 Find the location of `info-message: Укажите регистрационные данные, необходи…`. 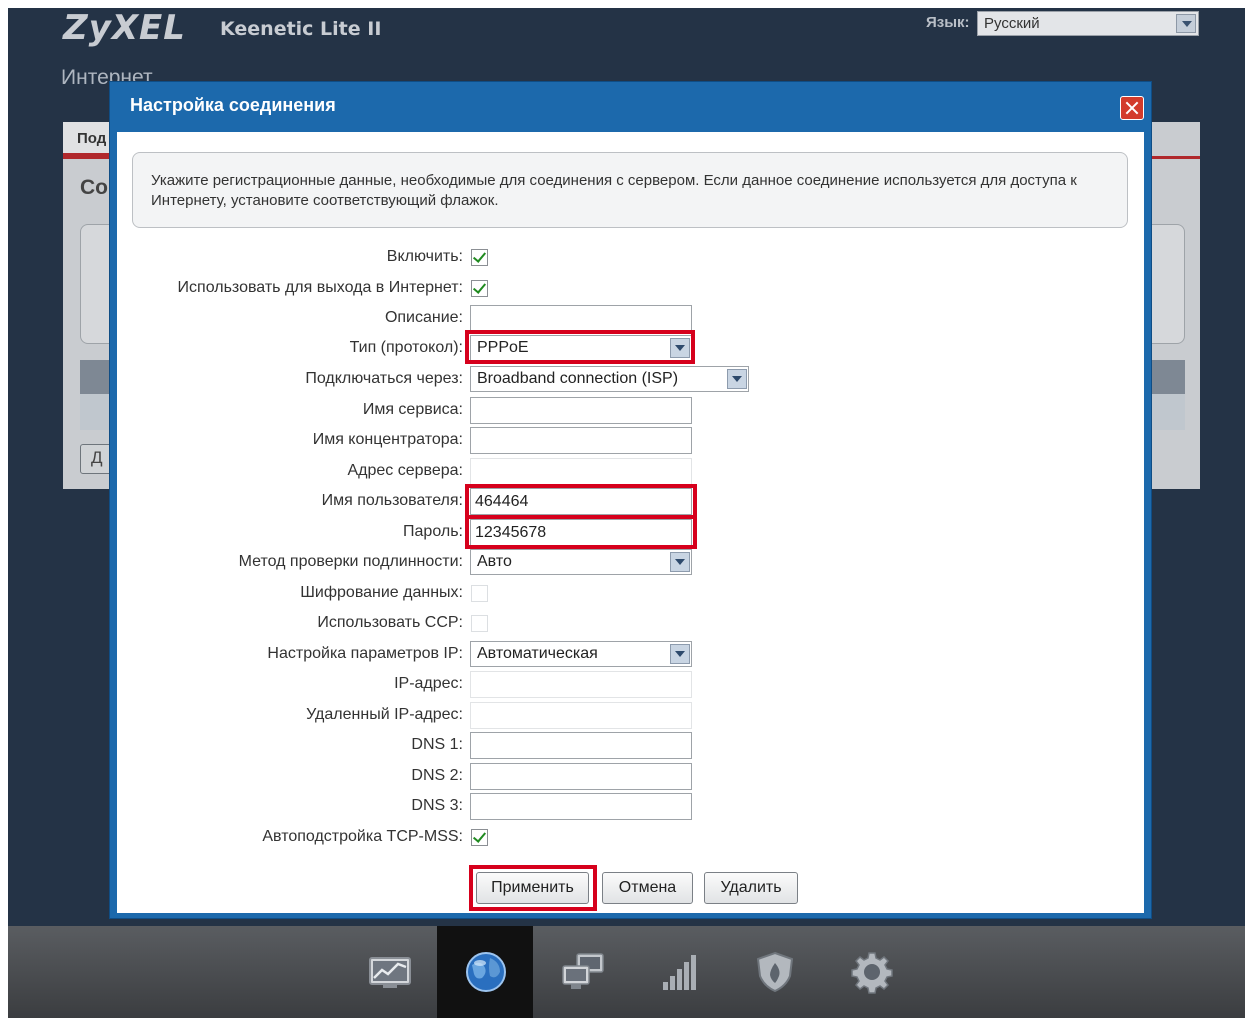

info-message: Укажите регистрационные данные, необходи… is located at coordinates (630, 190).